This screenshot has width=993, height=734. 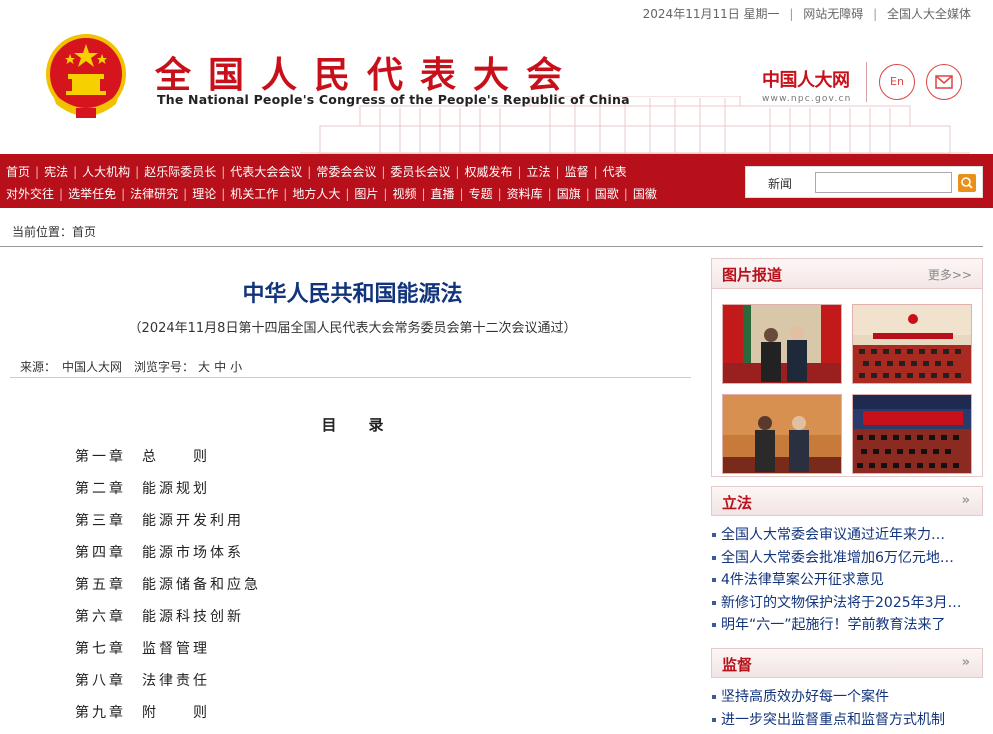 I want to click on font-size-small-button: 小, so click(x=236, y=367).